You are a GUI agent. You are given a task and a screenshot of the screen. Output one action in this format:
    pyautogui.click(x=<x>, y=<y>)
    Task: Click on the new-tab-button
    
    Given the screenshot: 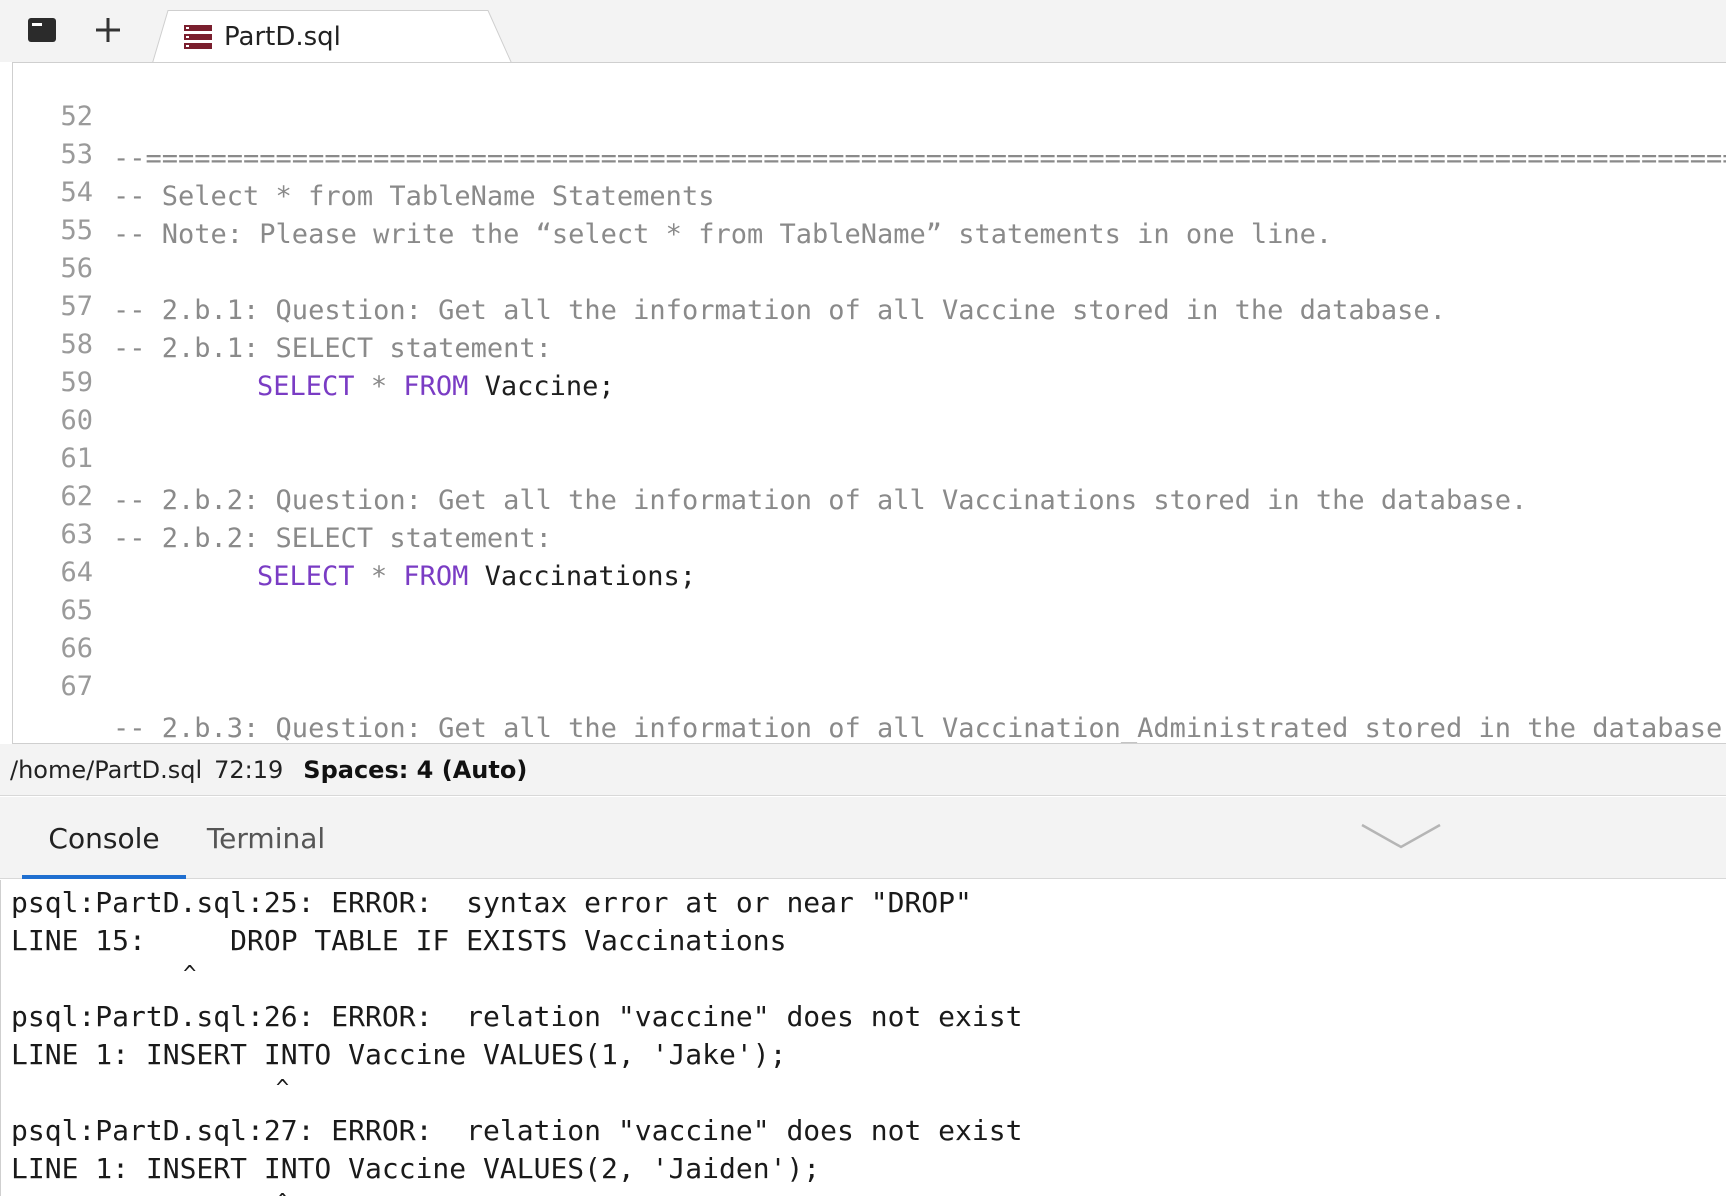 What is the action you would take?
    pyautogui.click(x=108, y=30)
    